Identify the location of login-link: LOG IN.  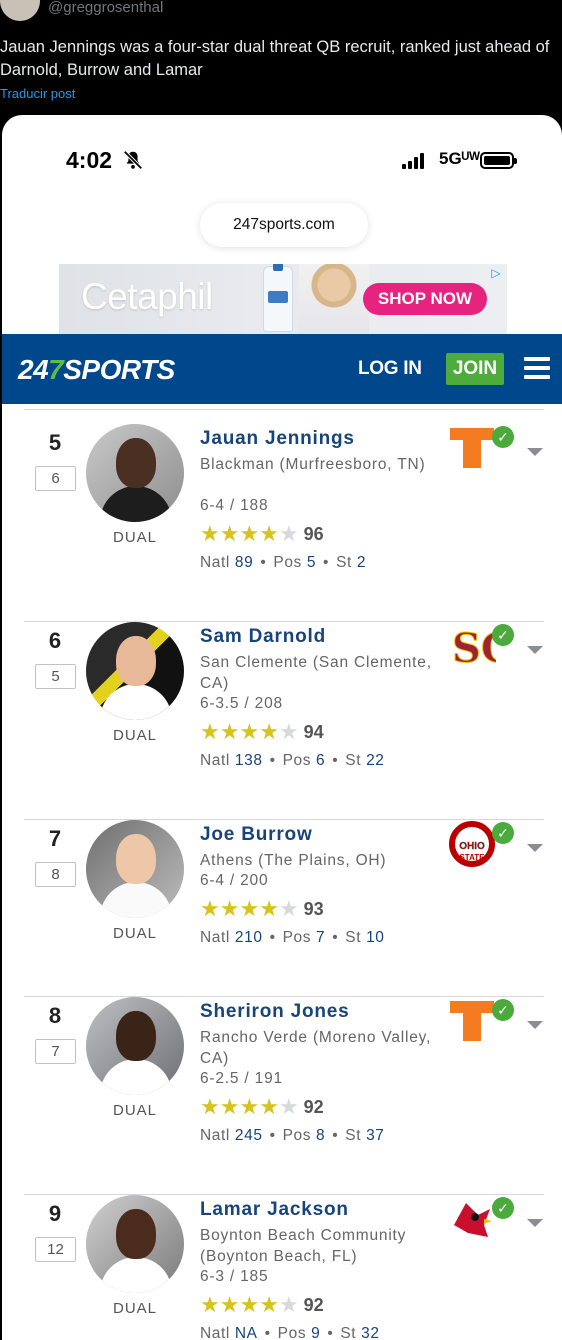
(390, 369).